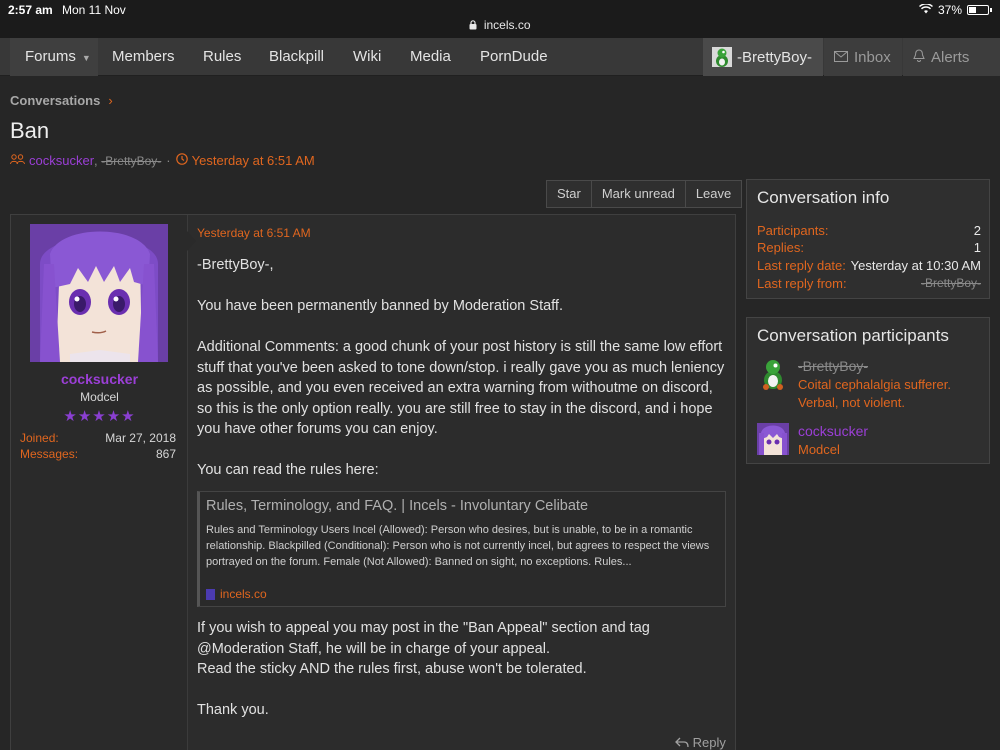 The height and width of the screenshot is (750, 1000). I want to click on inbox-label: Inbox, so click(872, 57).